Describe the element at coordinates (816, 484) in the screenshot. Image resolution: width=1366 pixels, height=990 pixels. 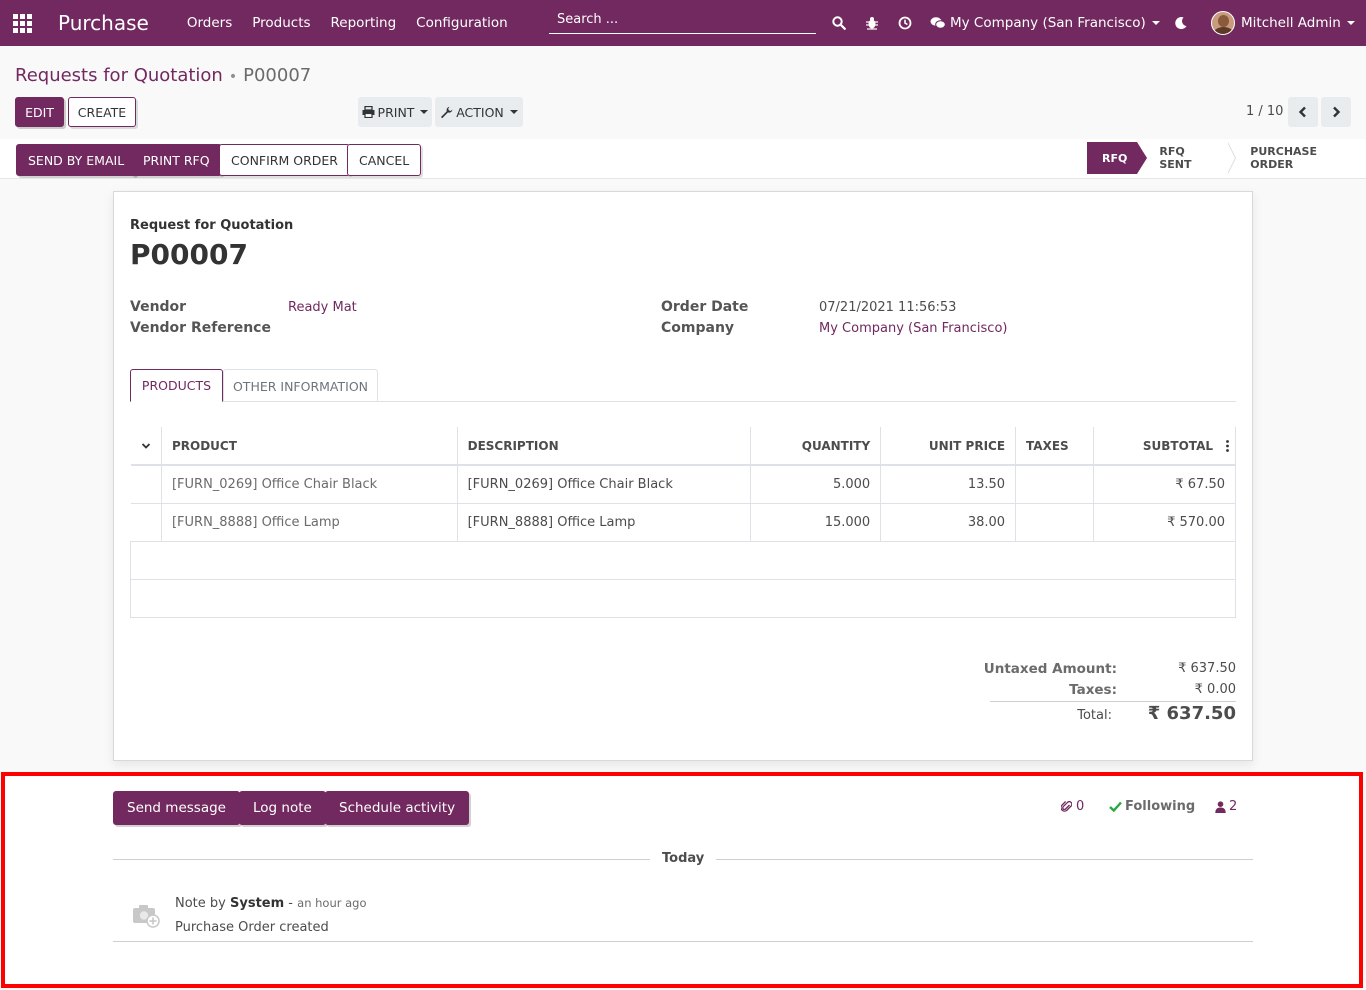
I see `line-quantity: 5.000` at that location.